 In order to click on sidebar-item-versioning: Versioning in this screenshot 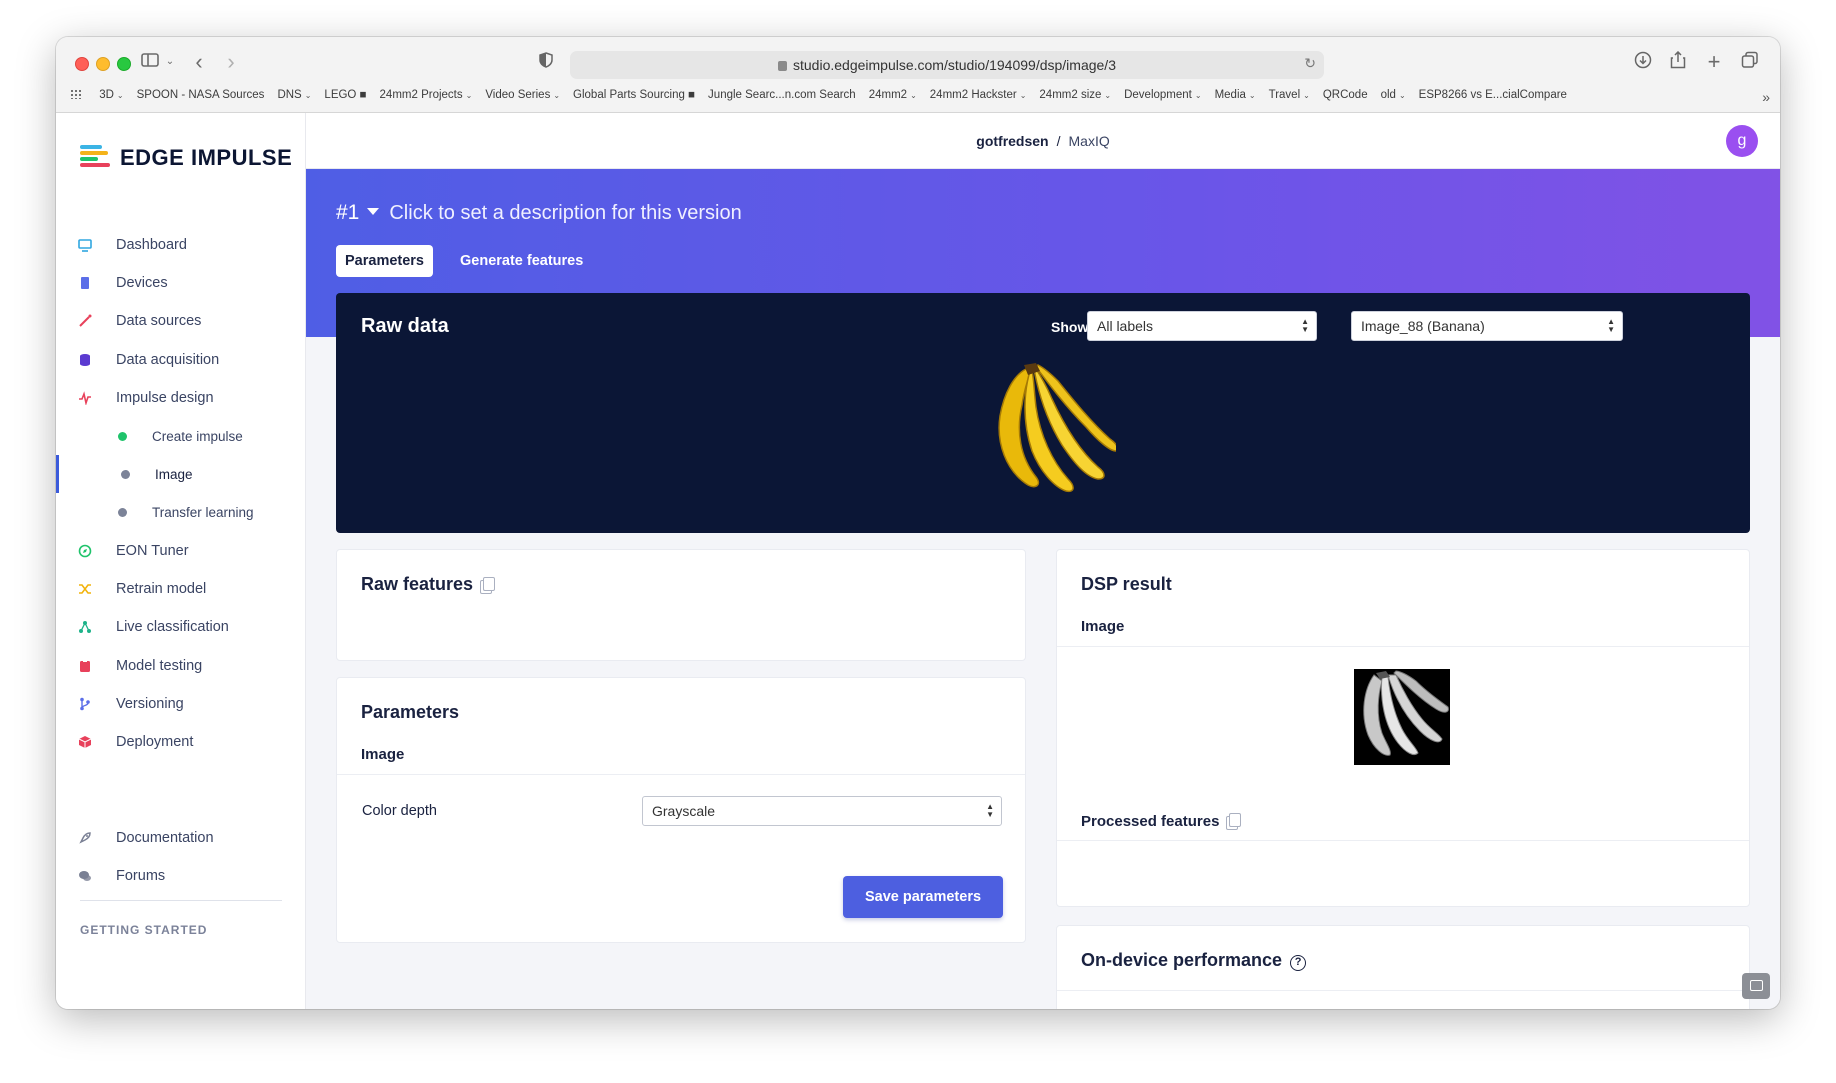, I will do `click(181, 704)`.